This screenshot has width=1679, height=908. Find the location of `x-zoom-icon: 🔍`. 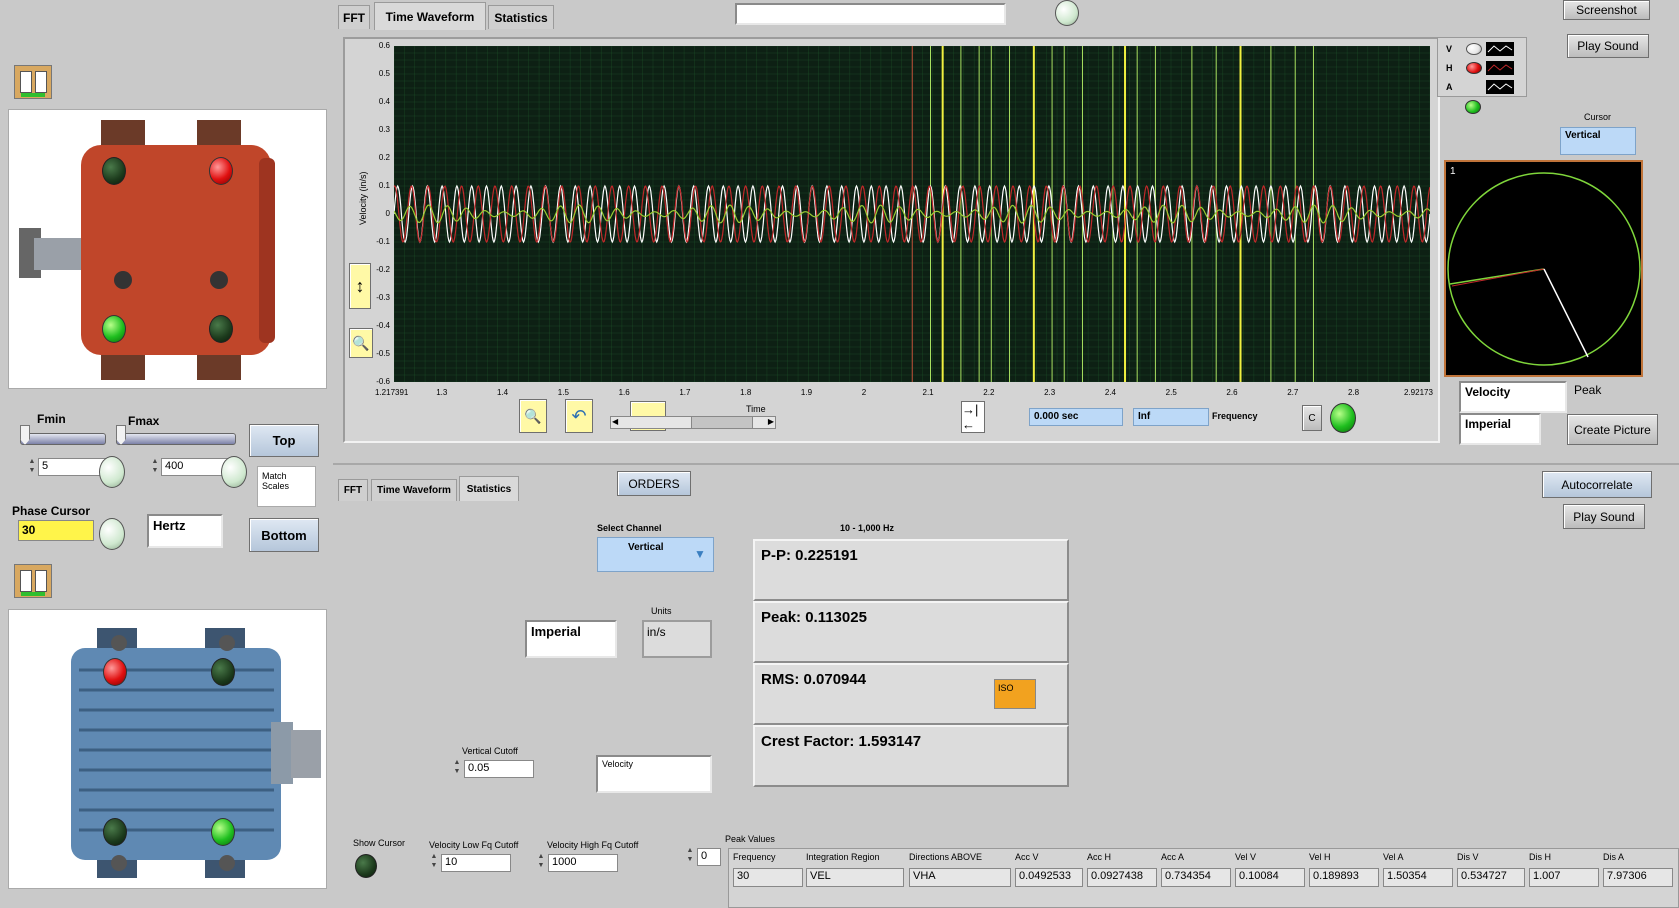

x-zoom-icon: 🔍 is located at coordinates (533, 416).